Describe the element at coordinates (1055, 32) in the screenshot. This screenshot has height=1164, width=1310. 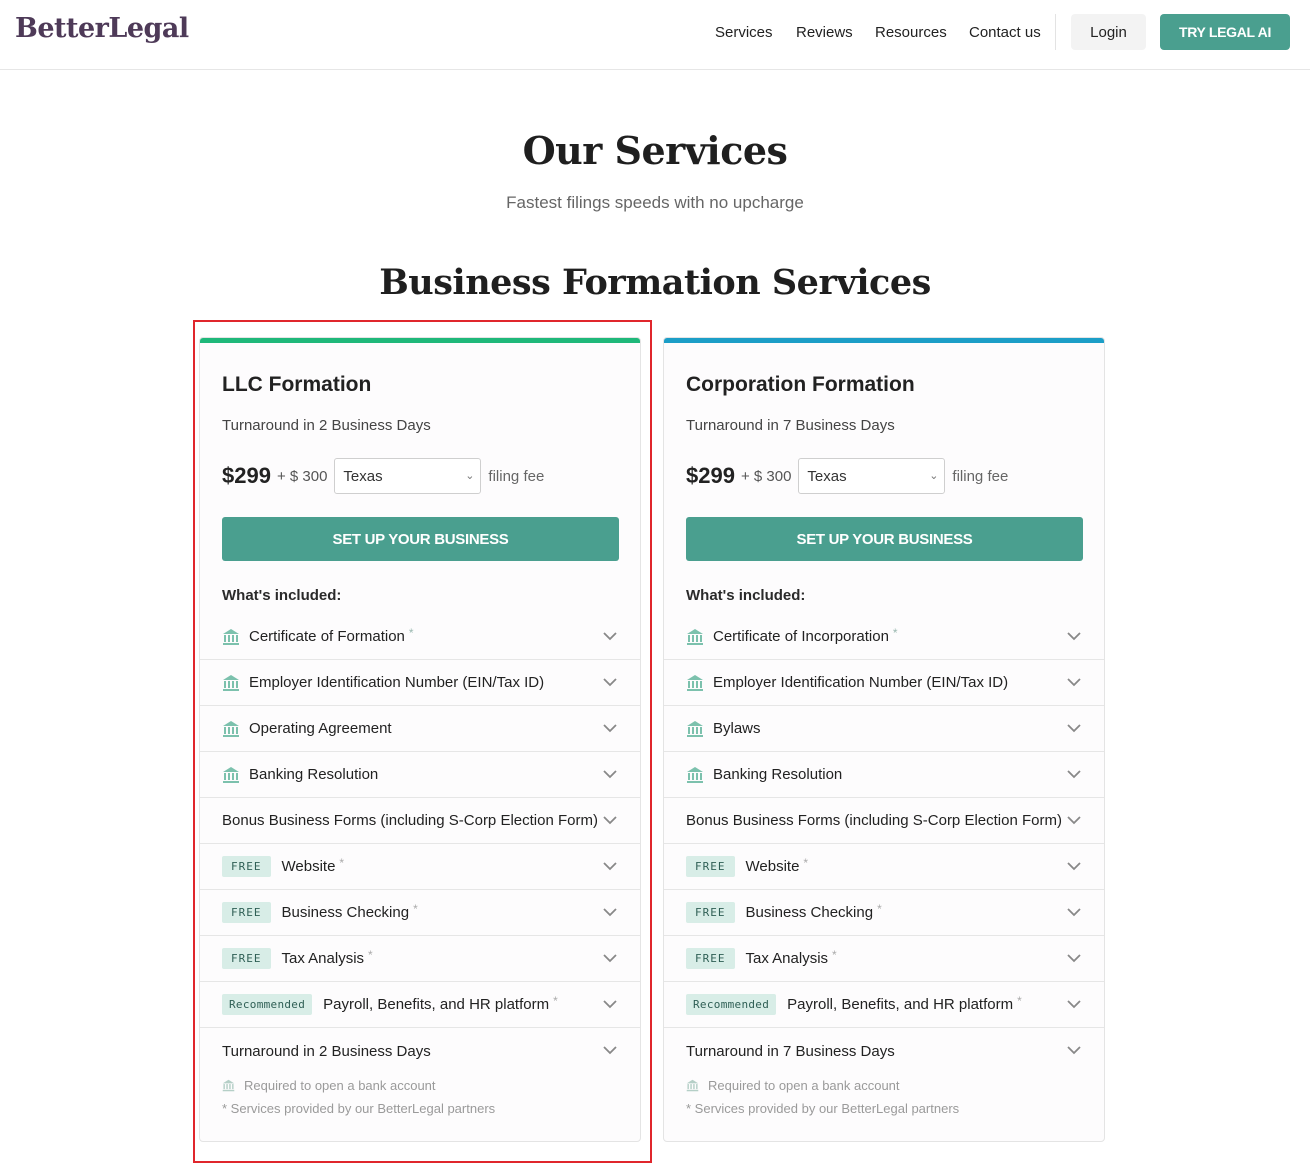
I see `nav-divider` at that location.